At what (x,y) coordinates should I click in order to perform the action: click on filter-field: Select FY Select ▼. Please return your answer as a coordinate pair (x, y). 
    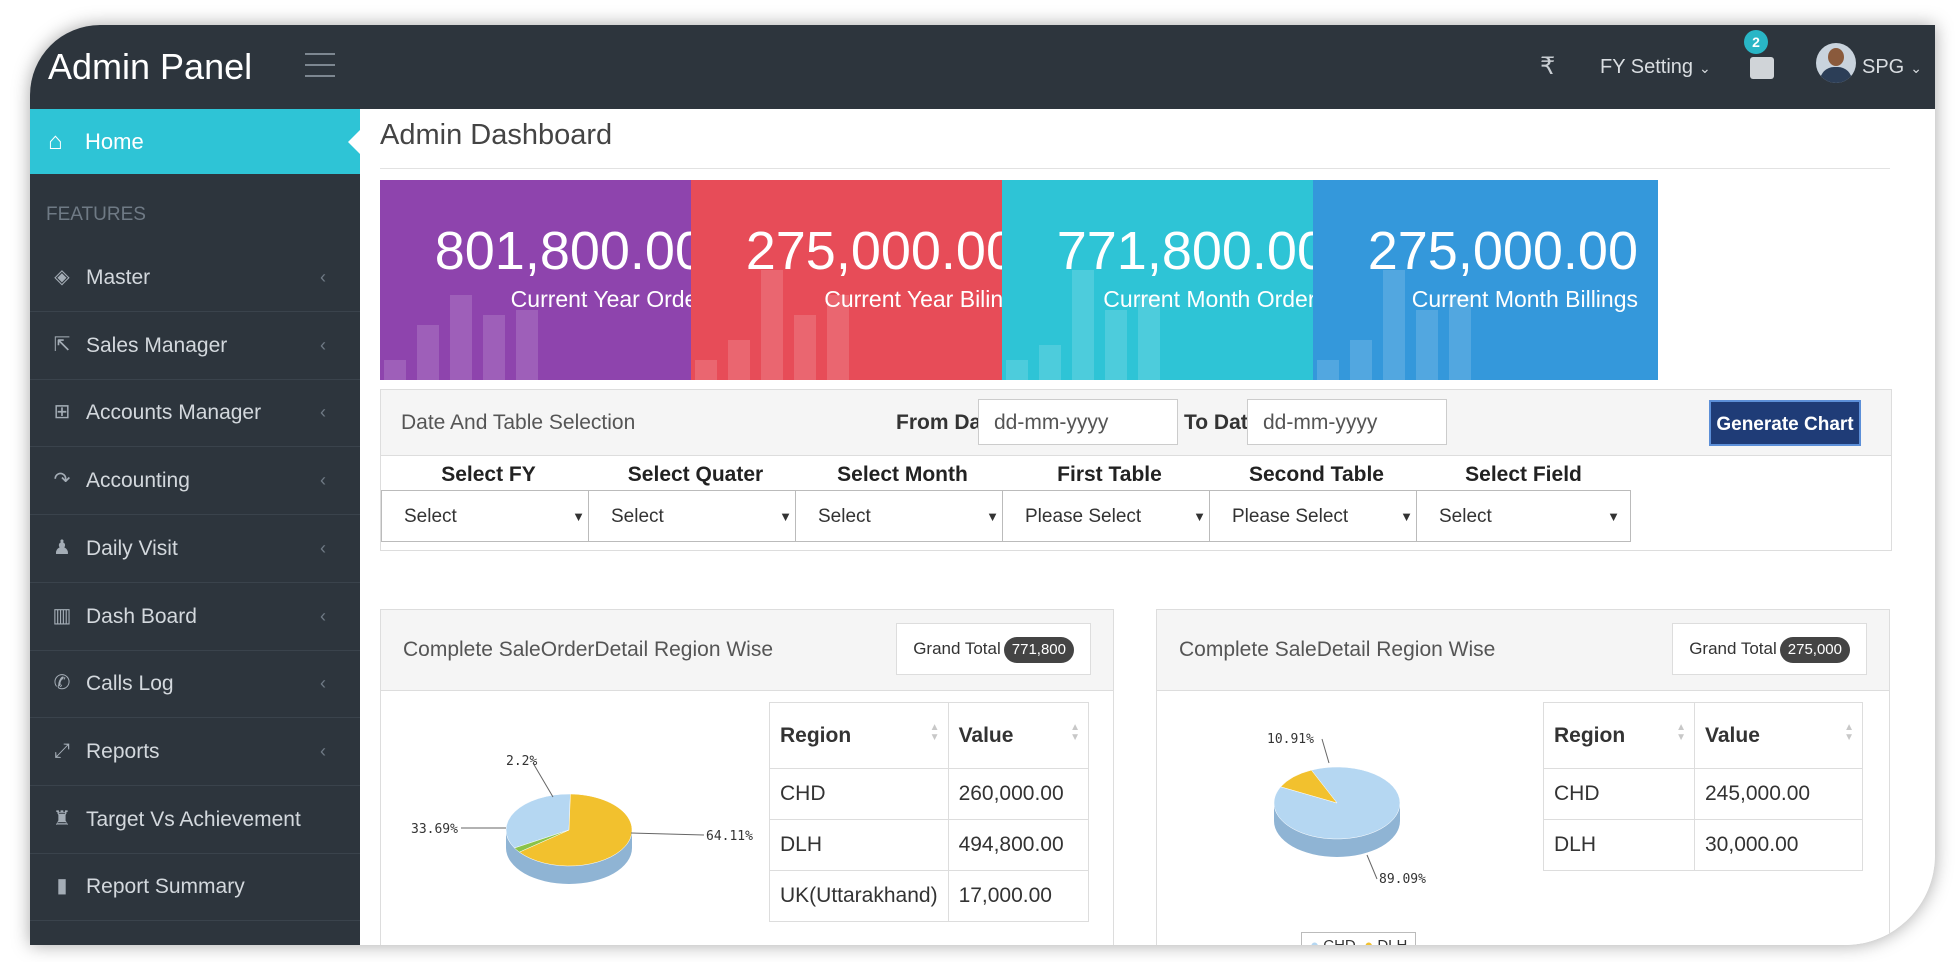
    Looking at the image, I should click on (488, 502).